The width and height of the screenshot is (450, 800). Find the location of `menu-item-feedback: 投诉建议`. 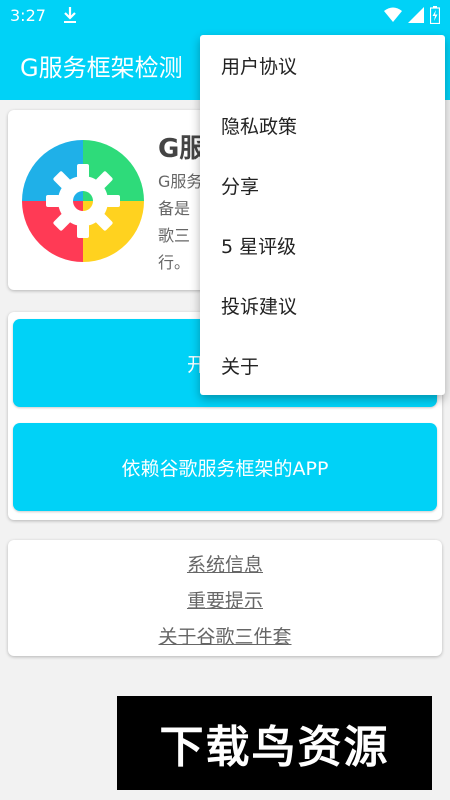

menu-item-feedback: 投诉建议 is located at coordinates (322, 305).